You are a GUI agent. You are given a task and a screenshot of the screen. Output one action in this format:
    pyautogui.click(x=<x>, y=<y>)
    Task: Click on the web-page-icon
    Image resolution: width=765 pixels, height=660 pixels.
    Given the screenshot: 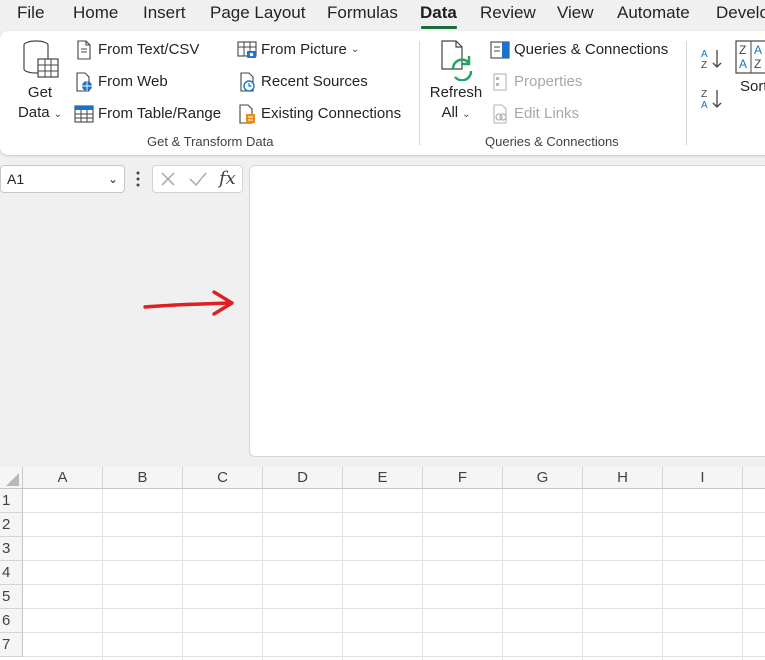 What is the action you would take?
    pyautogui.click(x=84, y=82)
    